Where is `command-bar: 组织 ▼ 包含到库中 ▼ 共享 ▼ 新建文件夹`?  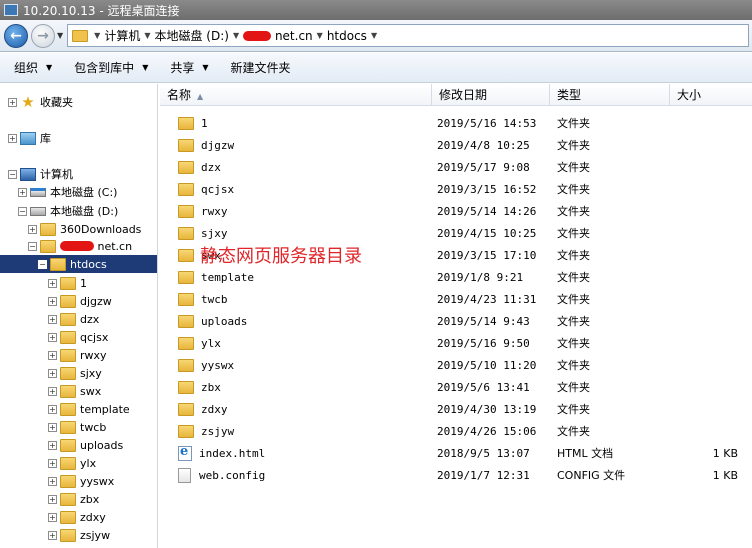
command-bar: 组织 ▼ 包含到库中 ▼ 共享 ▼ 新建文件夹 is located at coordinates (376, 68).